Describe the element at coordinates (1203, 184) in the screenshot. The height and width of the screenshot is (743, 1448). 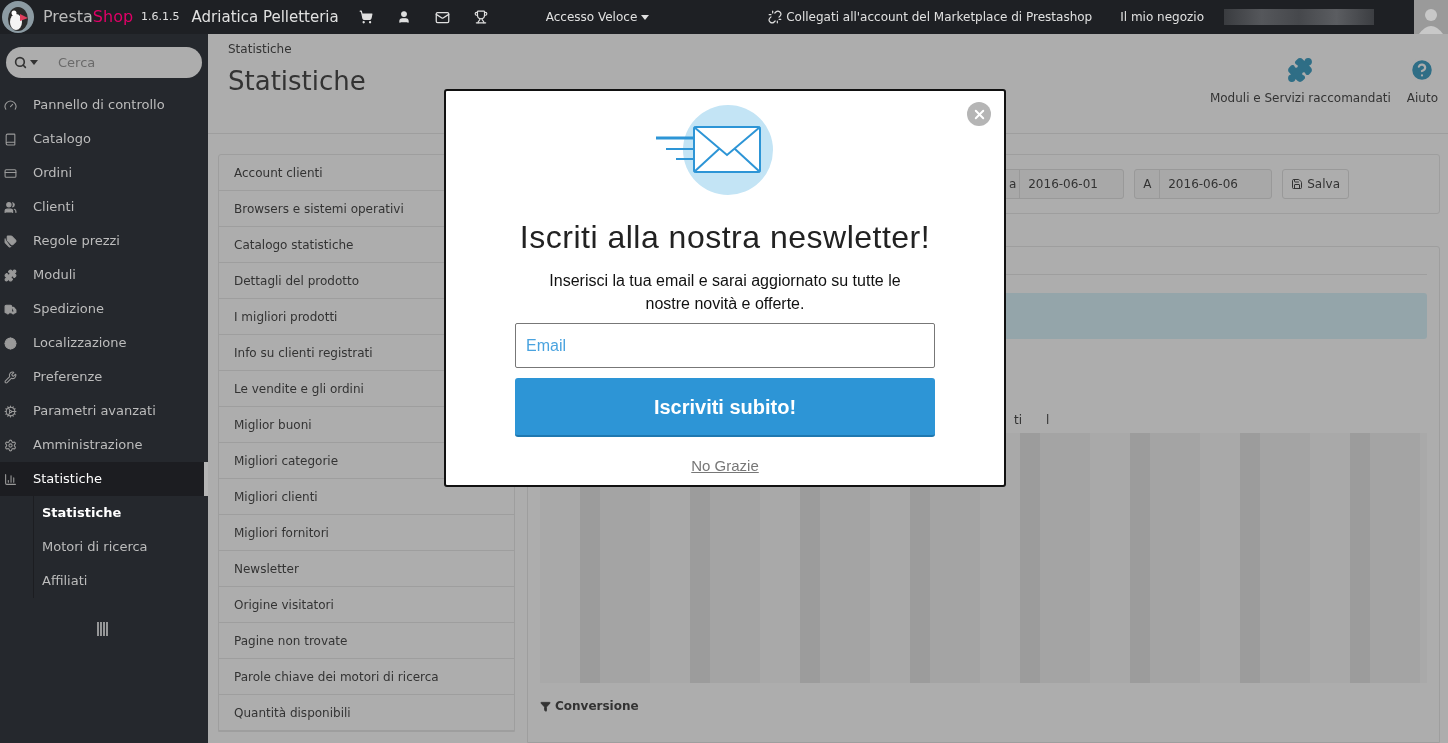
I see `date-to-field: A 2016-06-06` at that location.